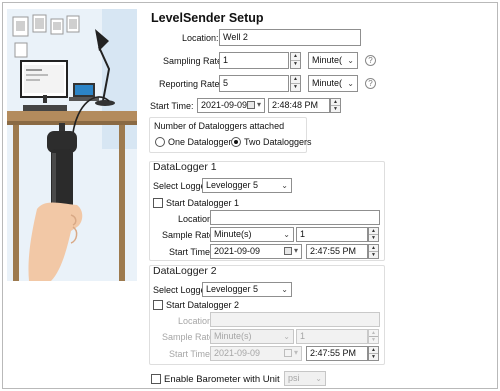 This screenshot has height=391, width=500. What do you see at coordinates (295, 319) in the screenshot?
I see `dl2-location-input` at bounding box center [295, 319].